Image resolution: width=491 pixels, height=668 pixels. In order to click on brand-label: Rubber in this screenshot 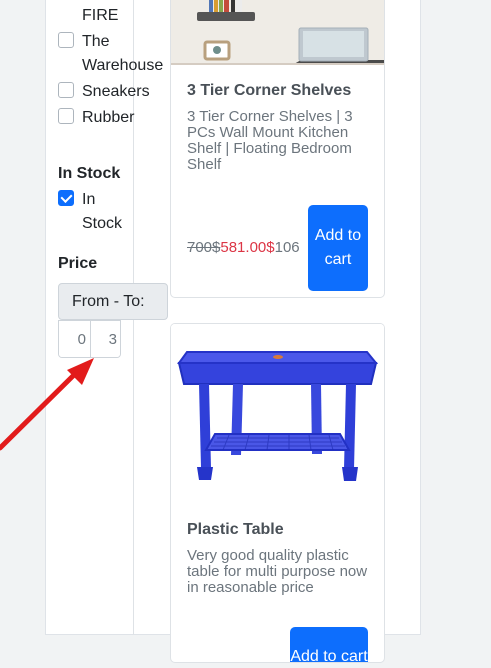, I will do `click(108, 117)`.